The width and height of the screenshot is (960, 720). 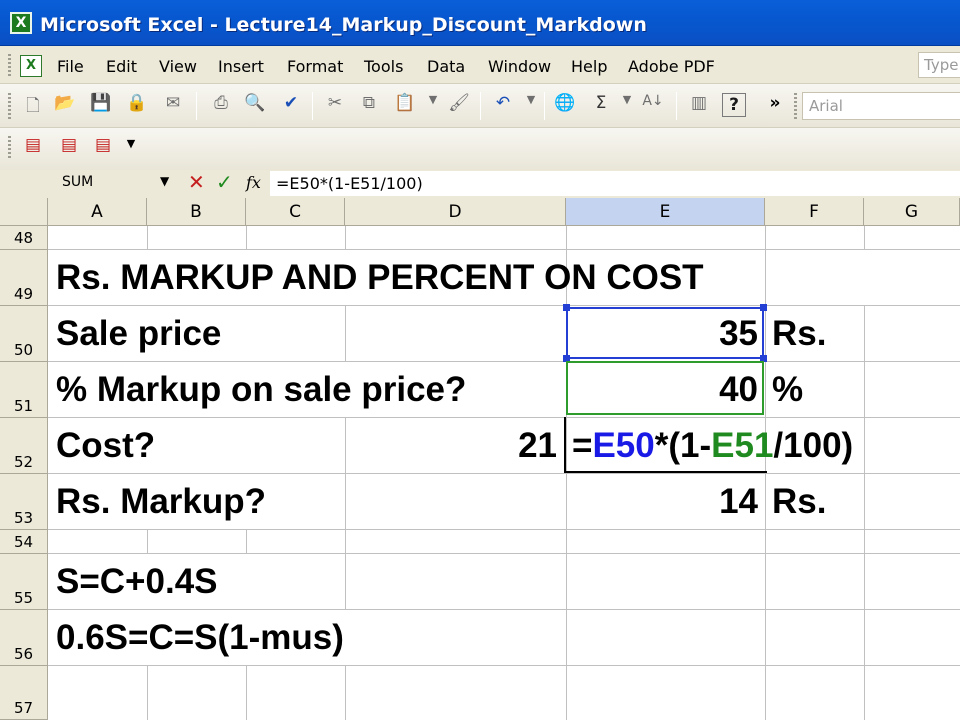 I want to click on cell-e53: 14, so click(x=662, y=502).